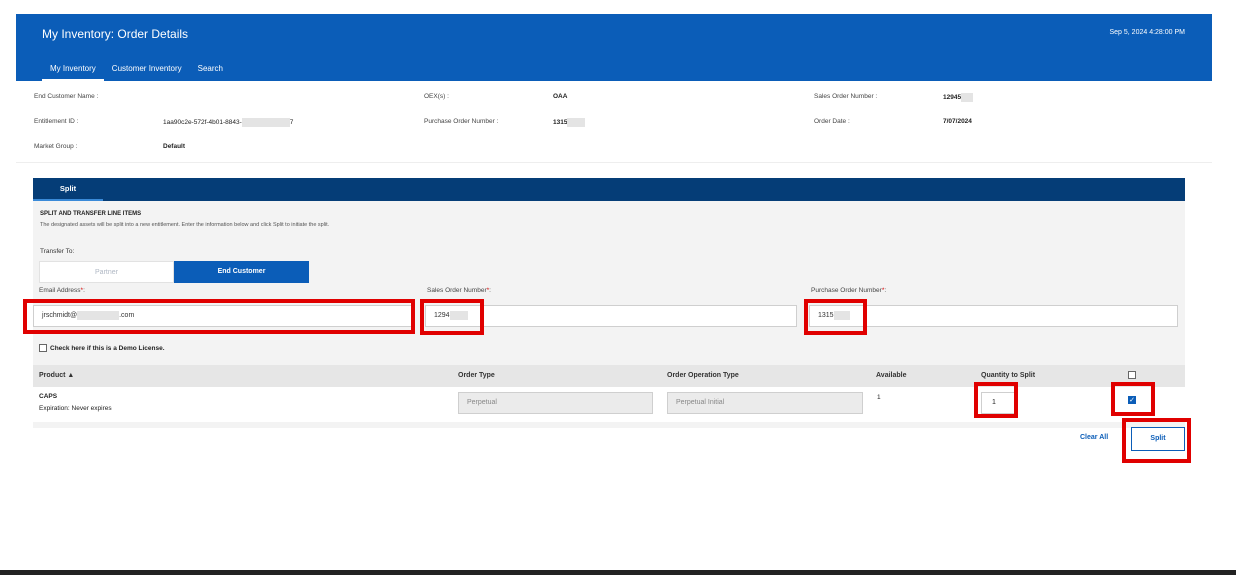  What do you see at coordinates (1158, 439) in the screenshot?
I see `split-button: Split` at bounding box center [1158, 439].